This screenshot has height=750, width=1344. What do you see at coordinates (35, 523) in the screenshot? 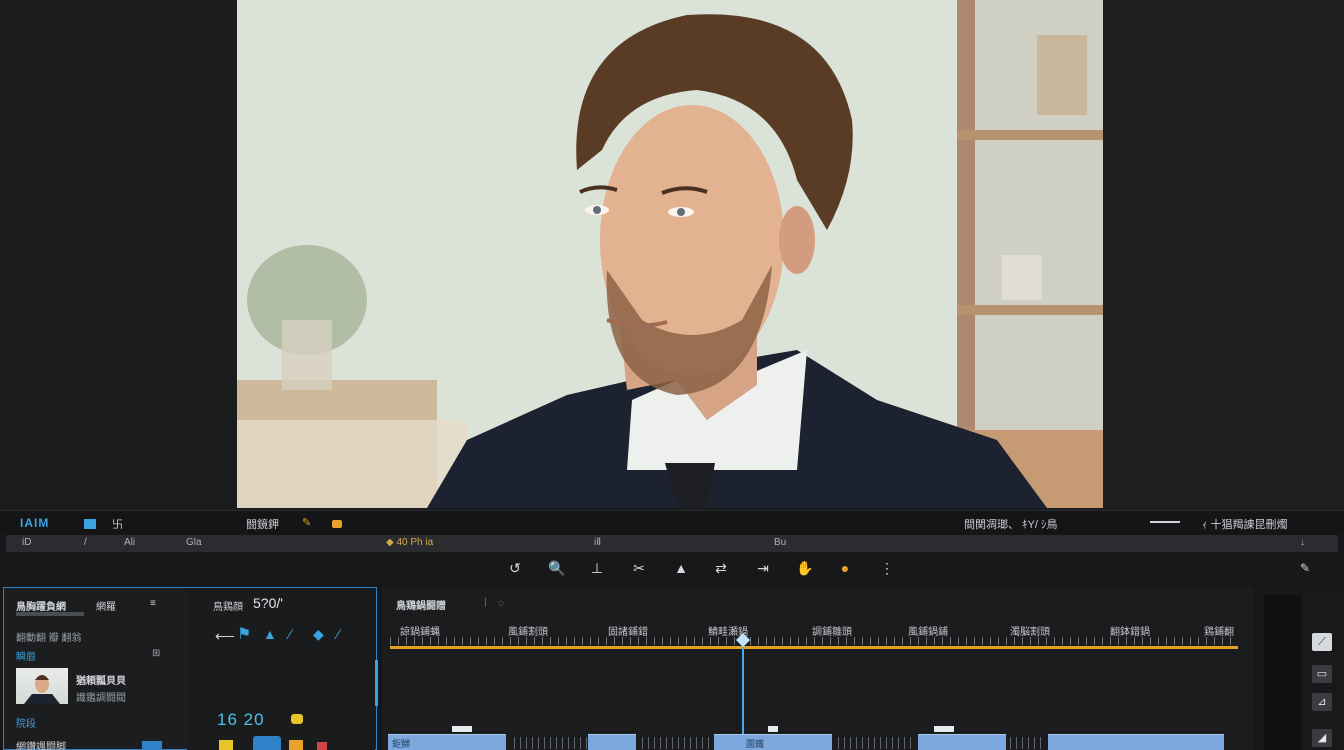
I see `app-logo: IAIM` at bounding box center [35, 523].